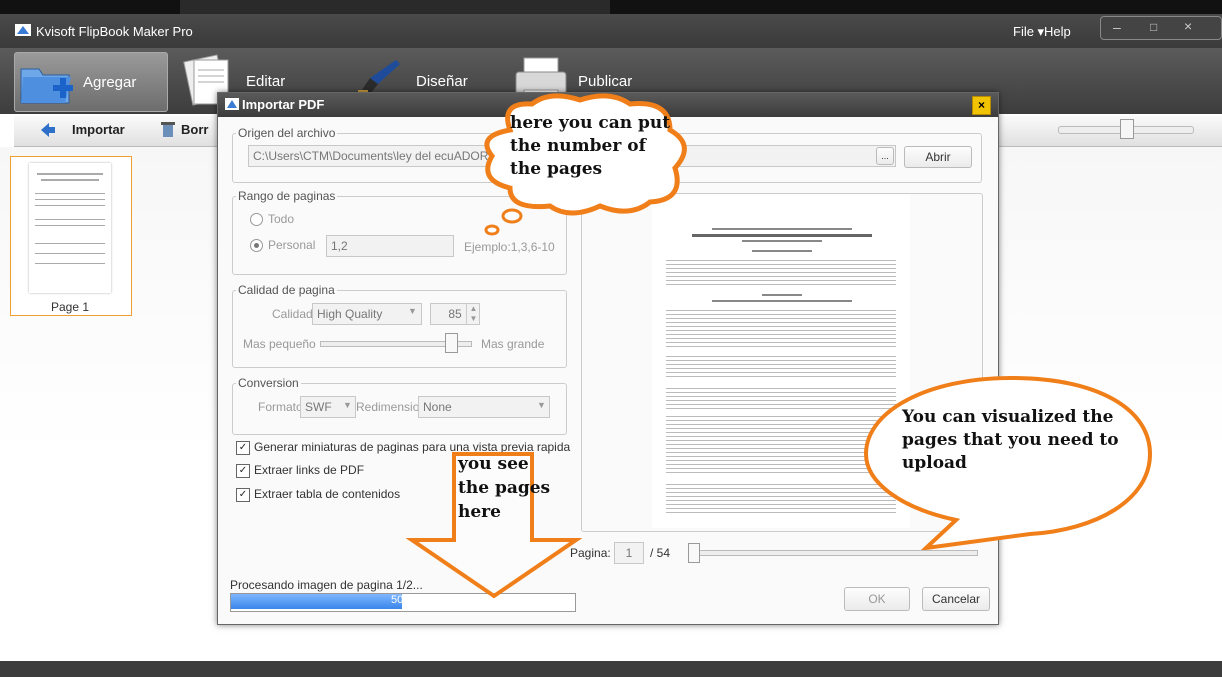 The width and height of the screenshot is (1222, 677). What do you see at coordinates (256, 245) in the screenshot?
I see `personal-radio` at bounding box center [256, 245].